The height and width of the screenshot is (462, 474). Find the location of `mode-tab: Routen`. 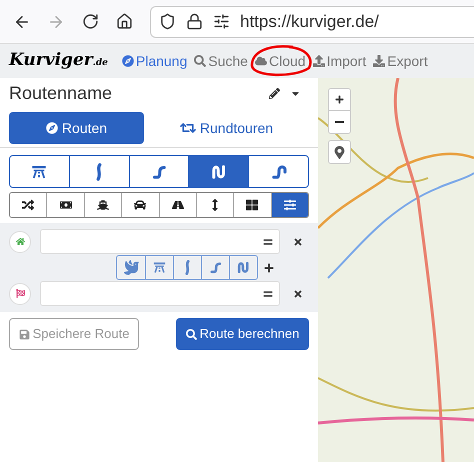

mode-tab: Routen is located at coordinates (76, 128).